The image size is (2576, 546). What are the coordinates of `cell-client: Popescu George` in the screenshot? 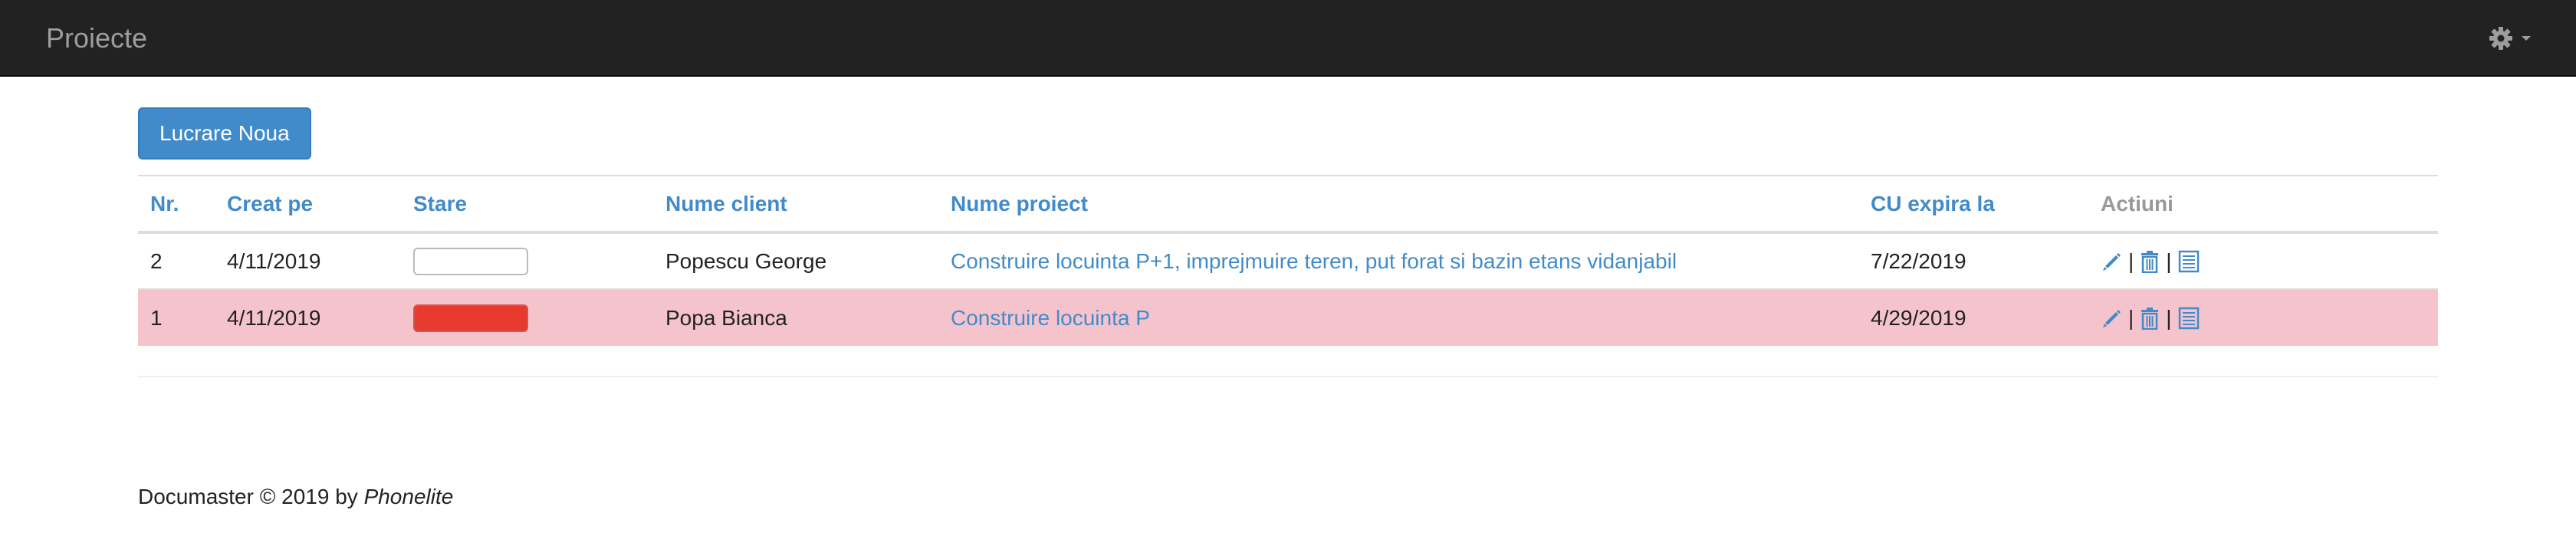 It's located at (796, 260).